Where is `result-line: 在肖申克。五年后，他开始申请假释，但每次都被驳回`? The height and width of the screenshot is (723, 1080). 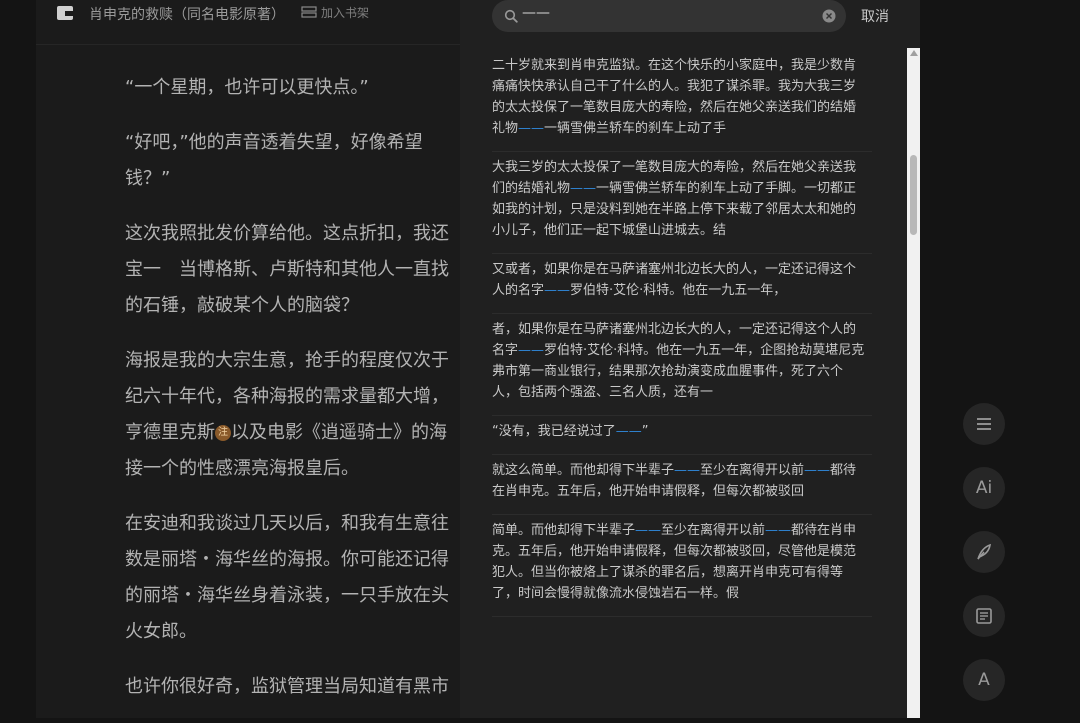
result-line: 在肖申克。五年后，他开始申请假释，但每次都被驳回 is located at coordinates (682, 491).